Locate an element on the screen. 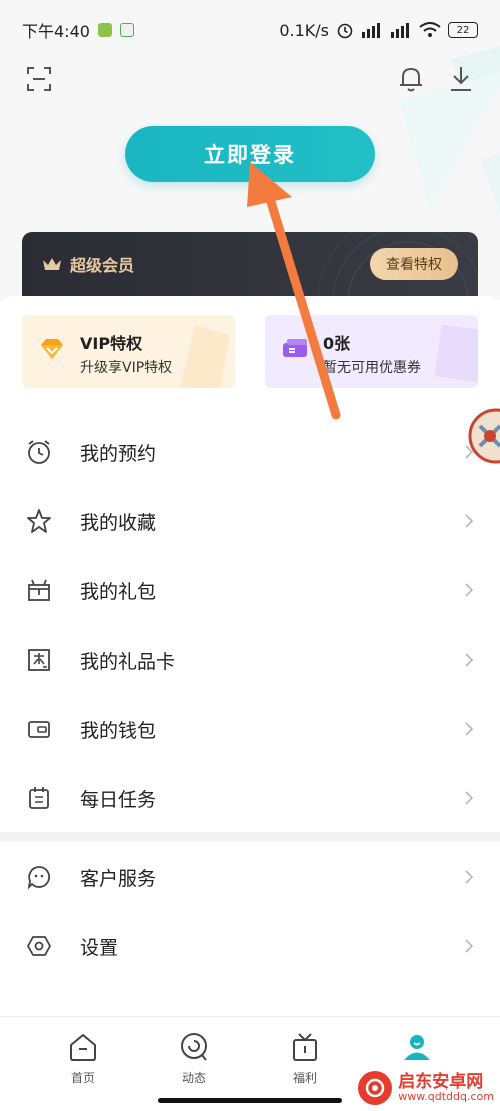 This screenshot has height=1111, width=500. vip-privilege-subtitle: 升级享VIP特权 is located at coordinates (126, 368).